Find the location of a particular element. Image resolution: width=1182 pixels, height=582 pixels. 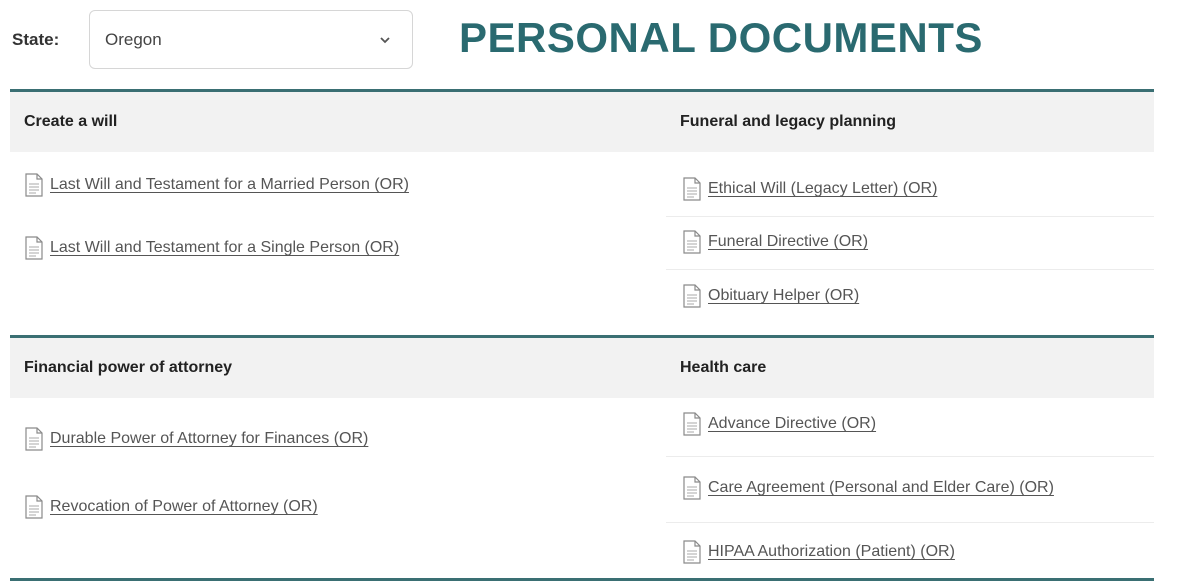

section-title: Health care is located at coordinates (723, 367).